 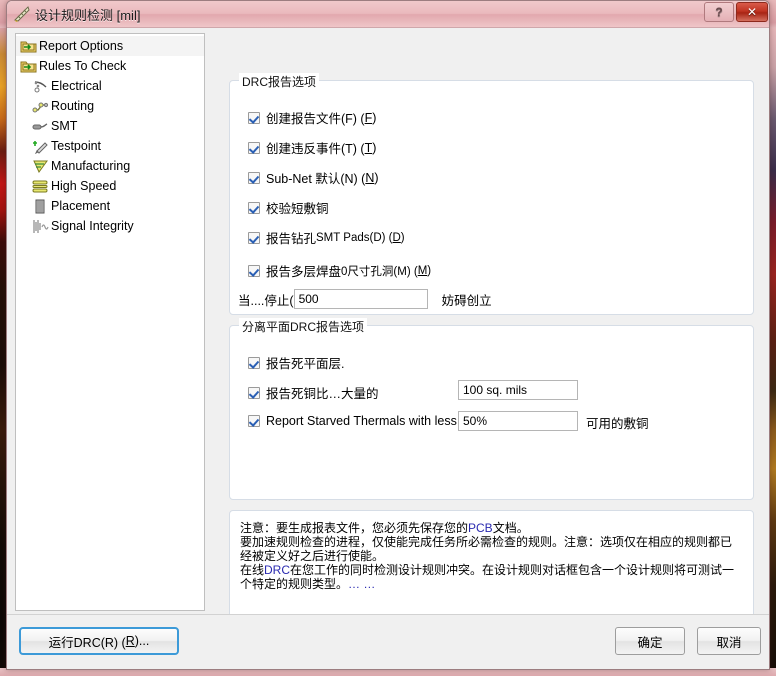 I want to click on sidebar-item-testpoint: Testpoint, so click(x=110, y=146).